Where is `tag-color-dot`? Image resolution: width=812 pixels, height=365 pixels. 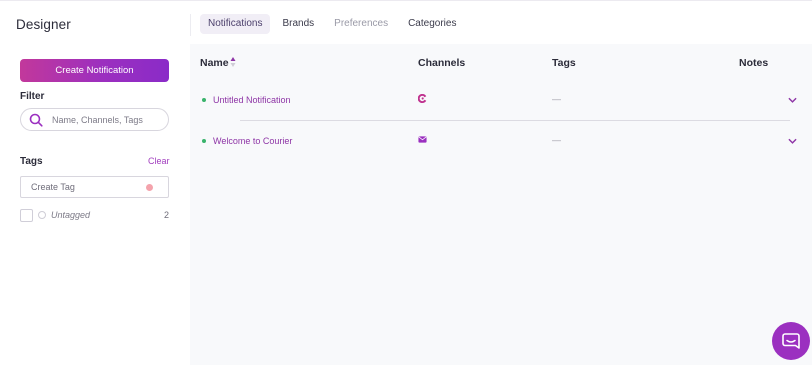
tag-color-dot is located at coordinates (149, 187).